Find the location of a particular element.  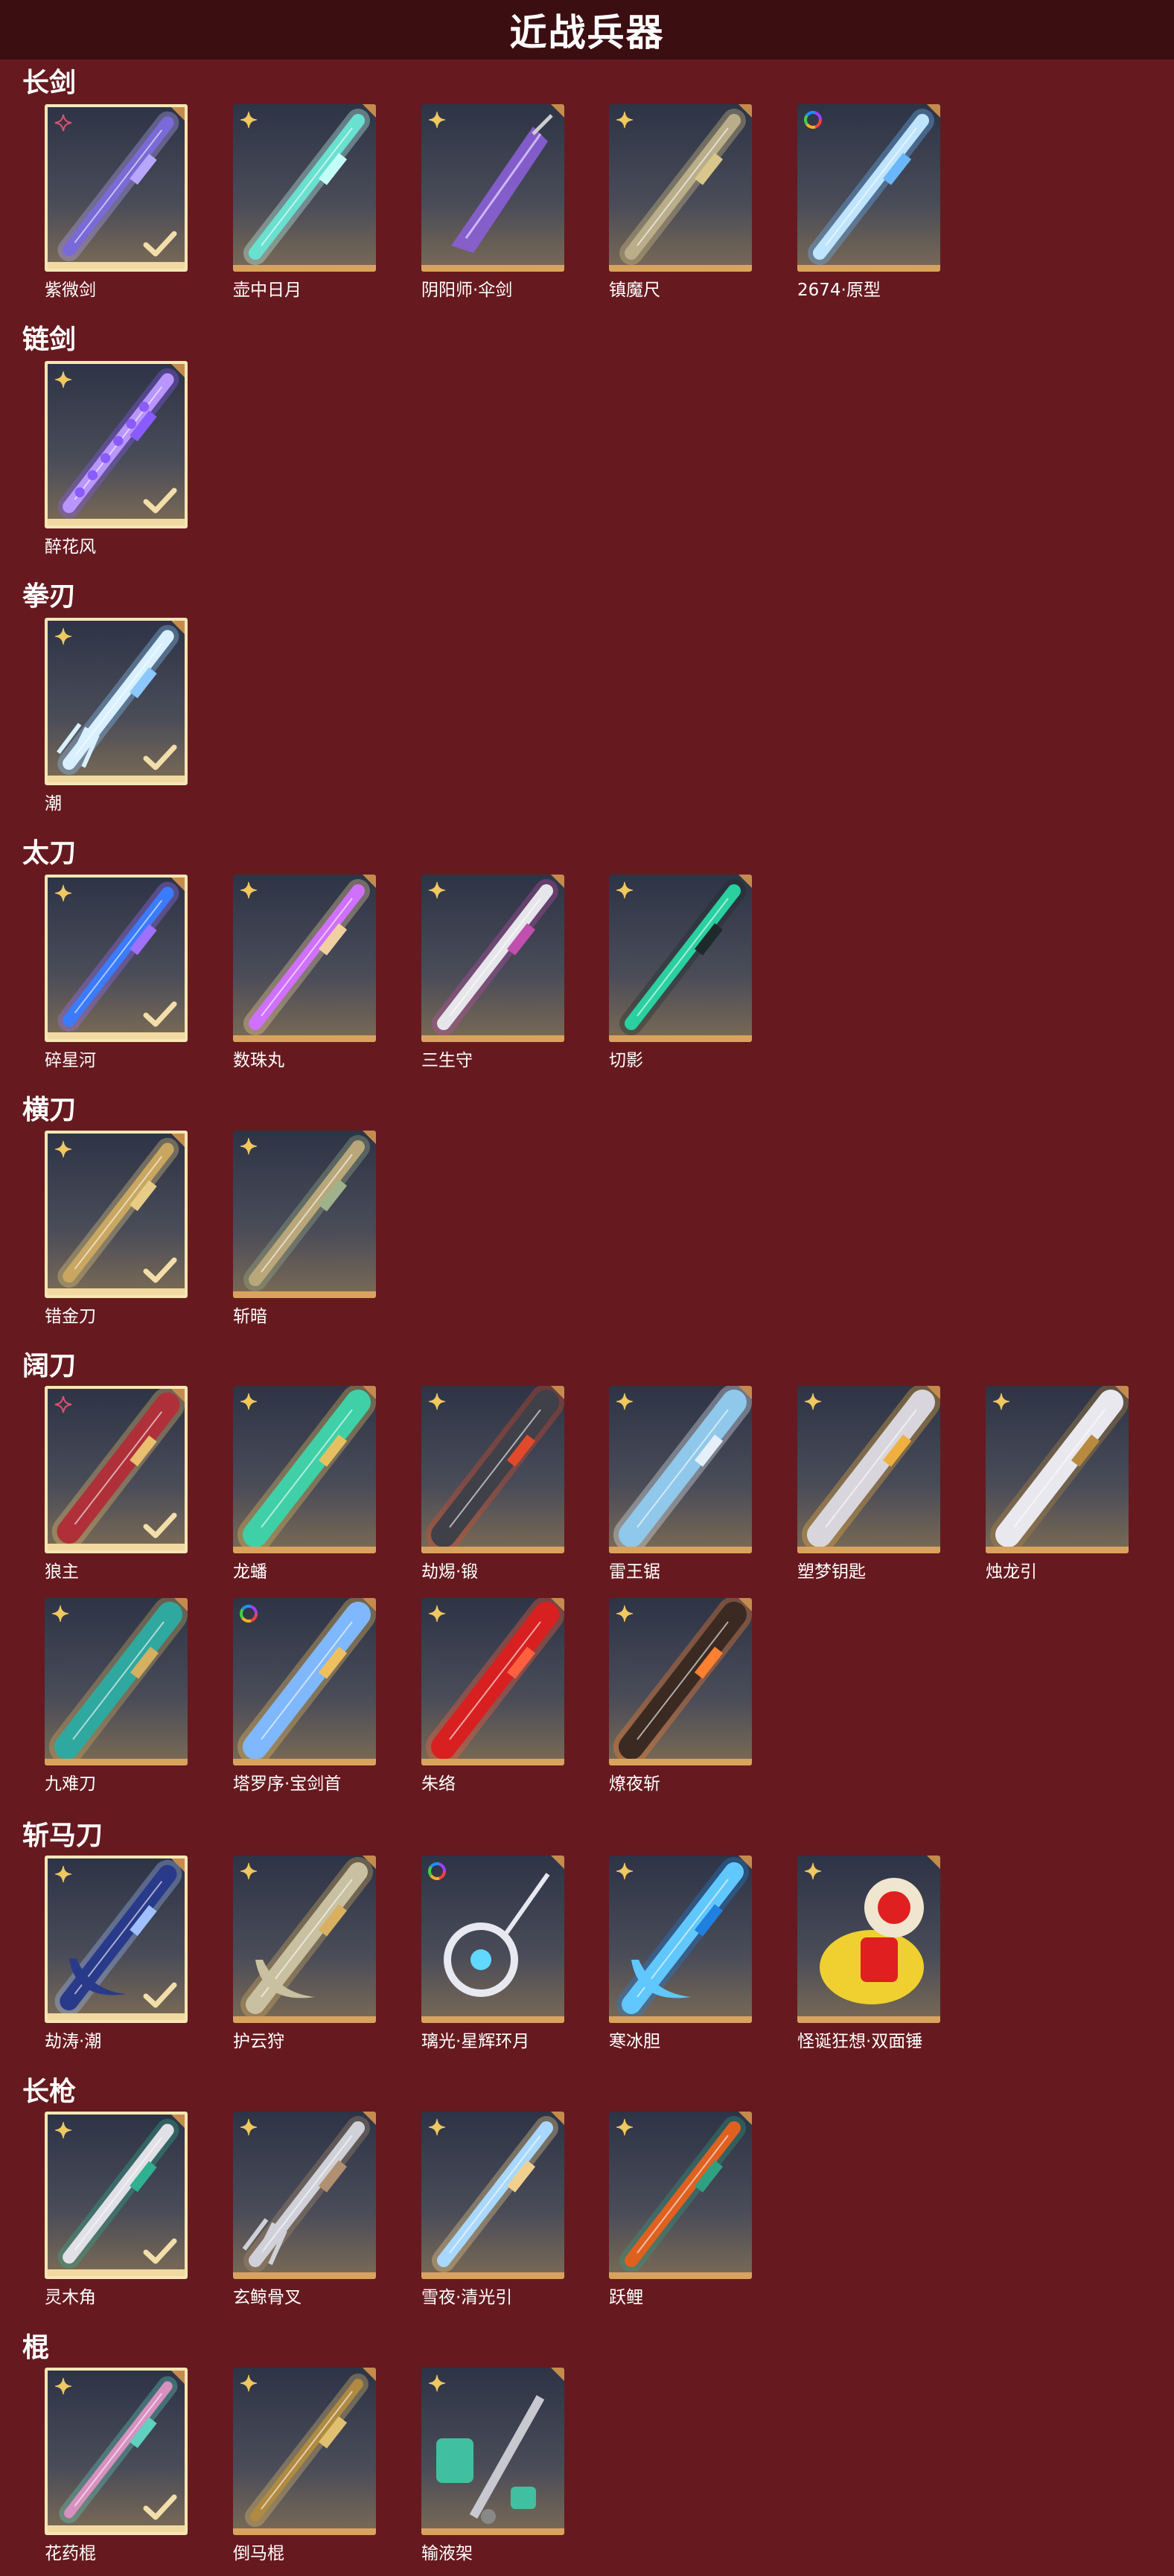

weapon-name: 灵木角 is located at coordinates (70, 2297).